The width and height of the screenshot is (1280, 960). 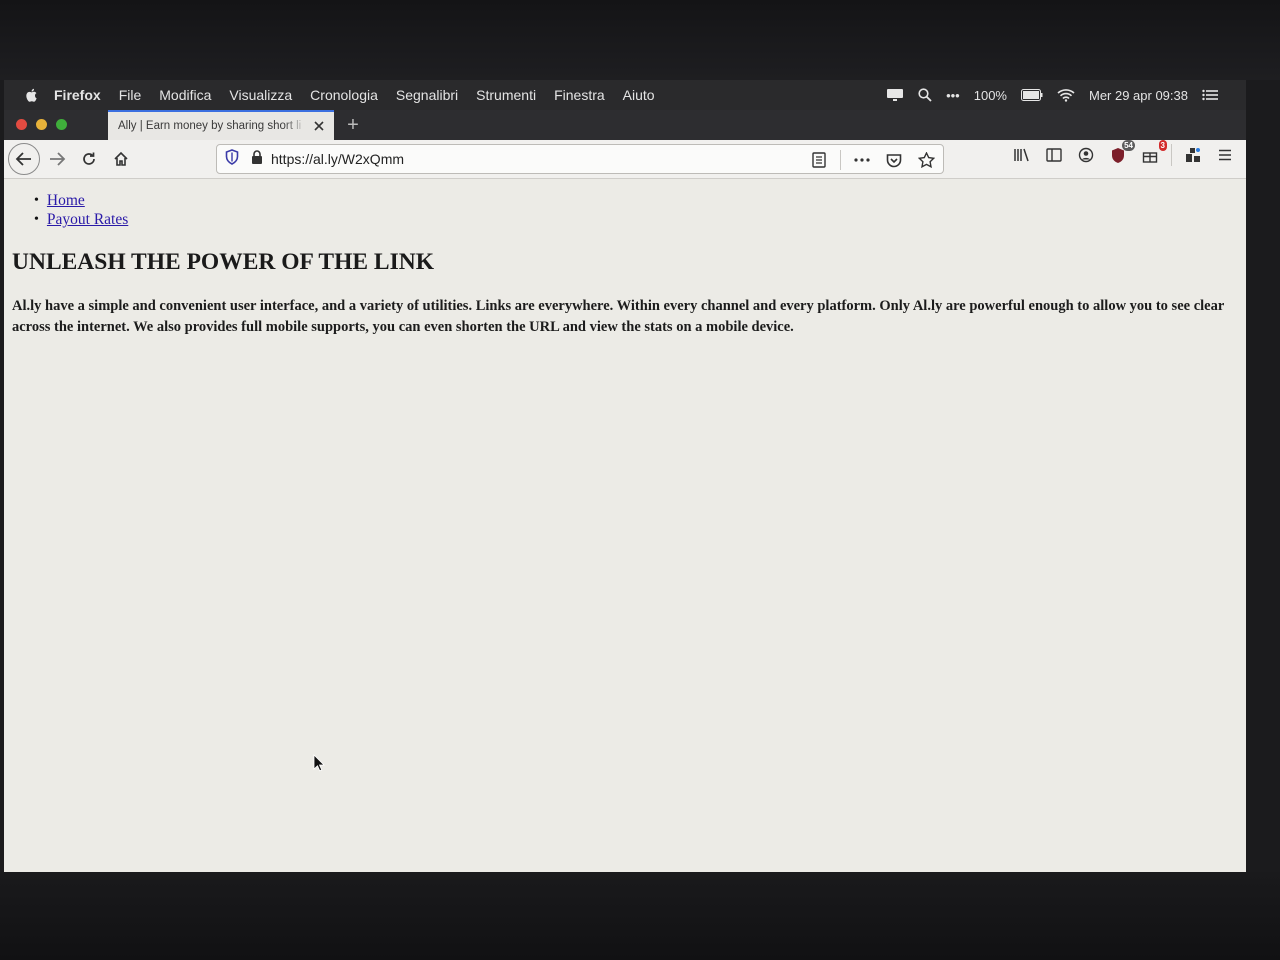 What do you see at coordinates (66, 200) in the screenshot?
I see `home-link: Home` at bounding box center [66, 200].